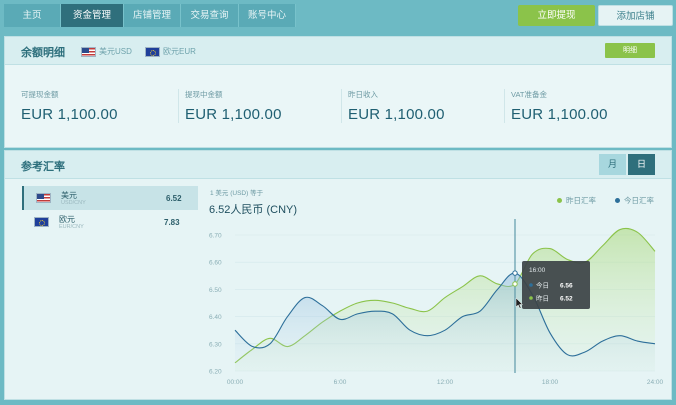 Image resolution: width=676 pixels, height=405 pixels. What do you see at coordinates (515, 273) in the screenshot?
I see `today-point` at bounding box center [515, 273].